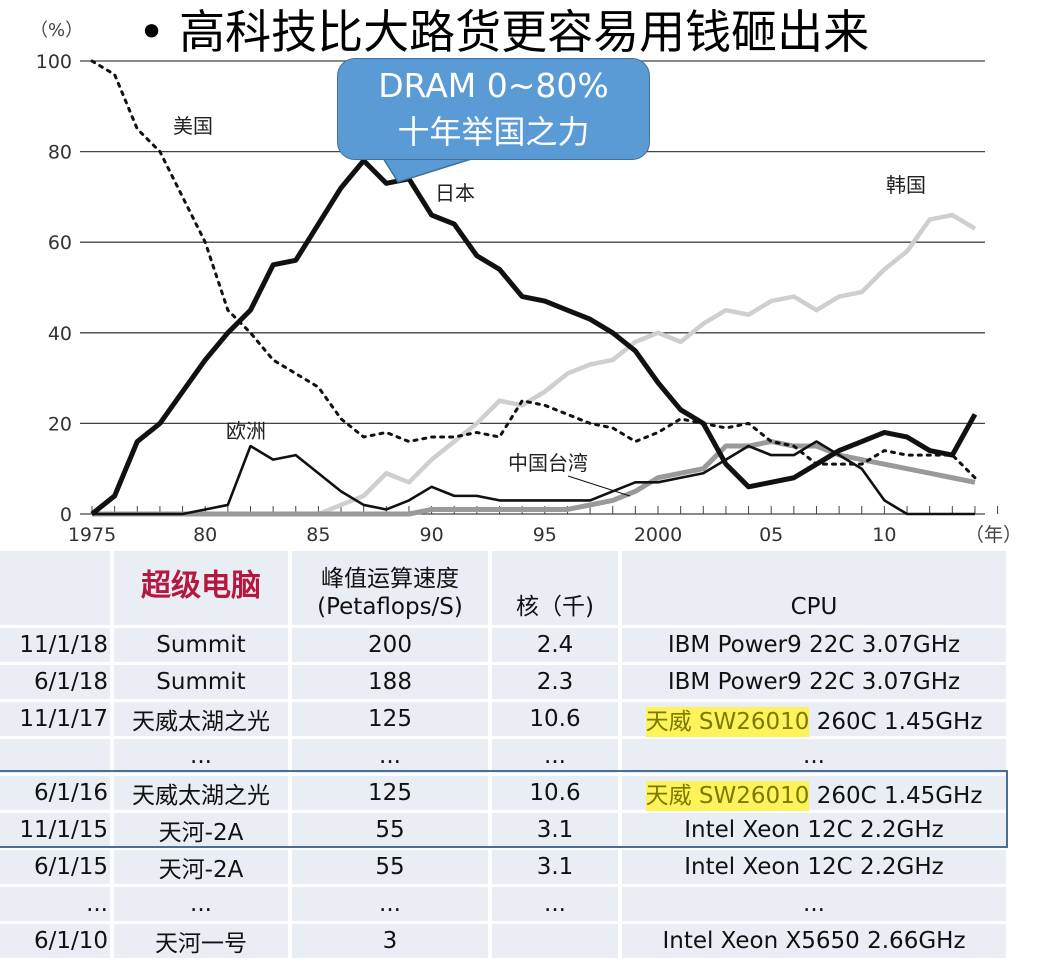  I want to click on table-row: 6/1/18Summit1882.3 IBM Power9 22C 3.07GHz, so click(503, 682).